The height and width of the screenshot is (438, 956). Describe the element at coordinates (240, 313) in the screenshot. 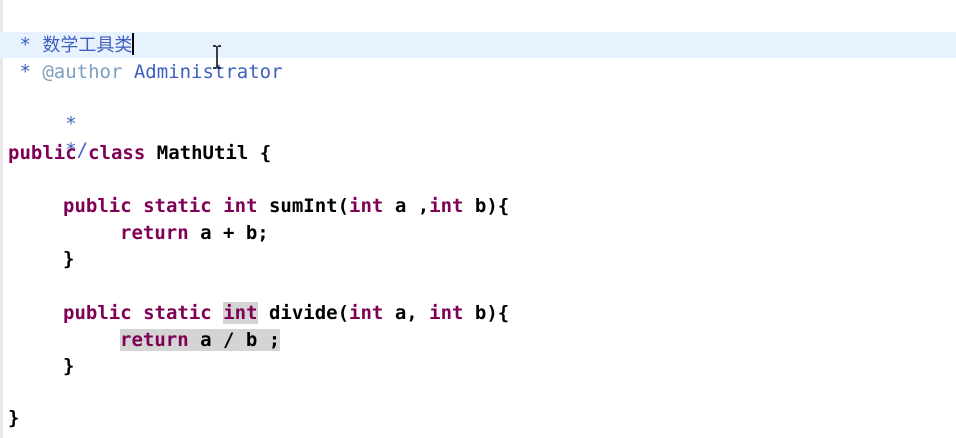

I see `keyword-int-highlighted: int` at that location.